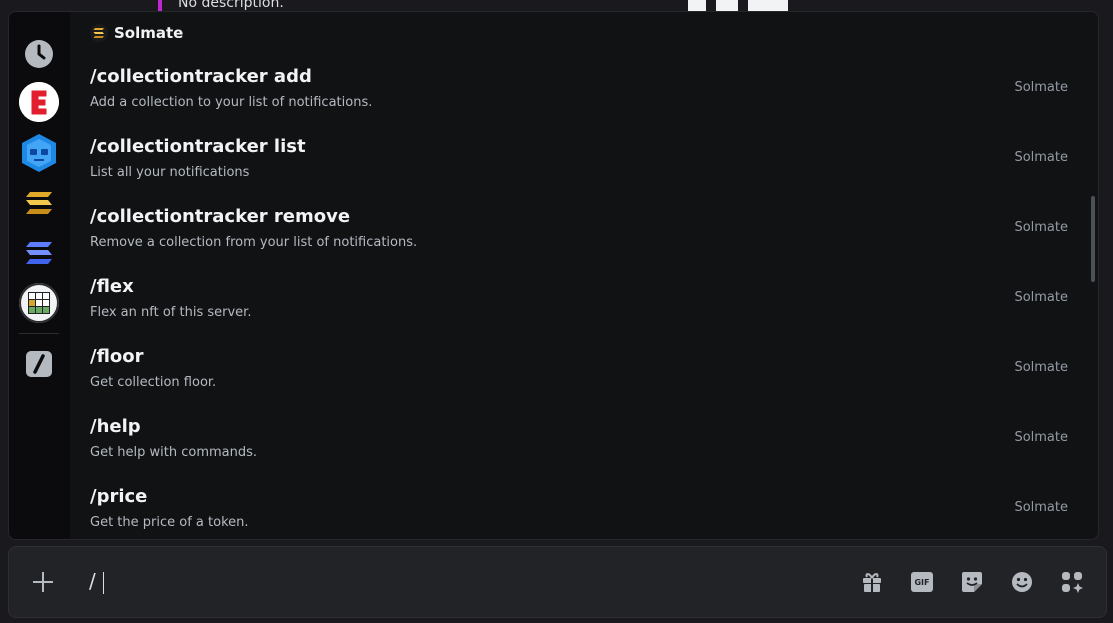 The width and height of the screenshot is (1113, 623). Describe the element at coordinates (198, 146) in the screenshot. I see `command-name: /collectiontracker list` at that location.